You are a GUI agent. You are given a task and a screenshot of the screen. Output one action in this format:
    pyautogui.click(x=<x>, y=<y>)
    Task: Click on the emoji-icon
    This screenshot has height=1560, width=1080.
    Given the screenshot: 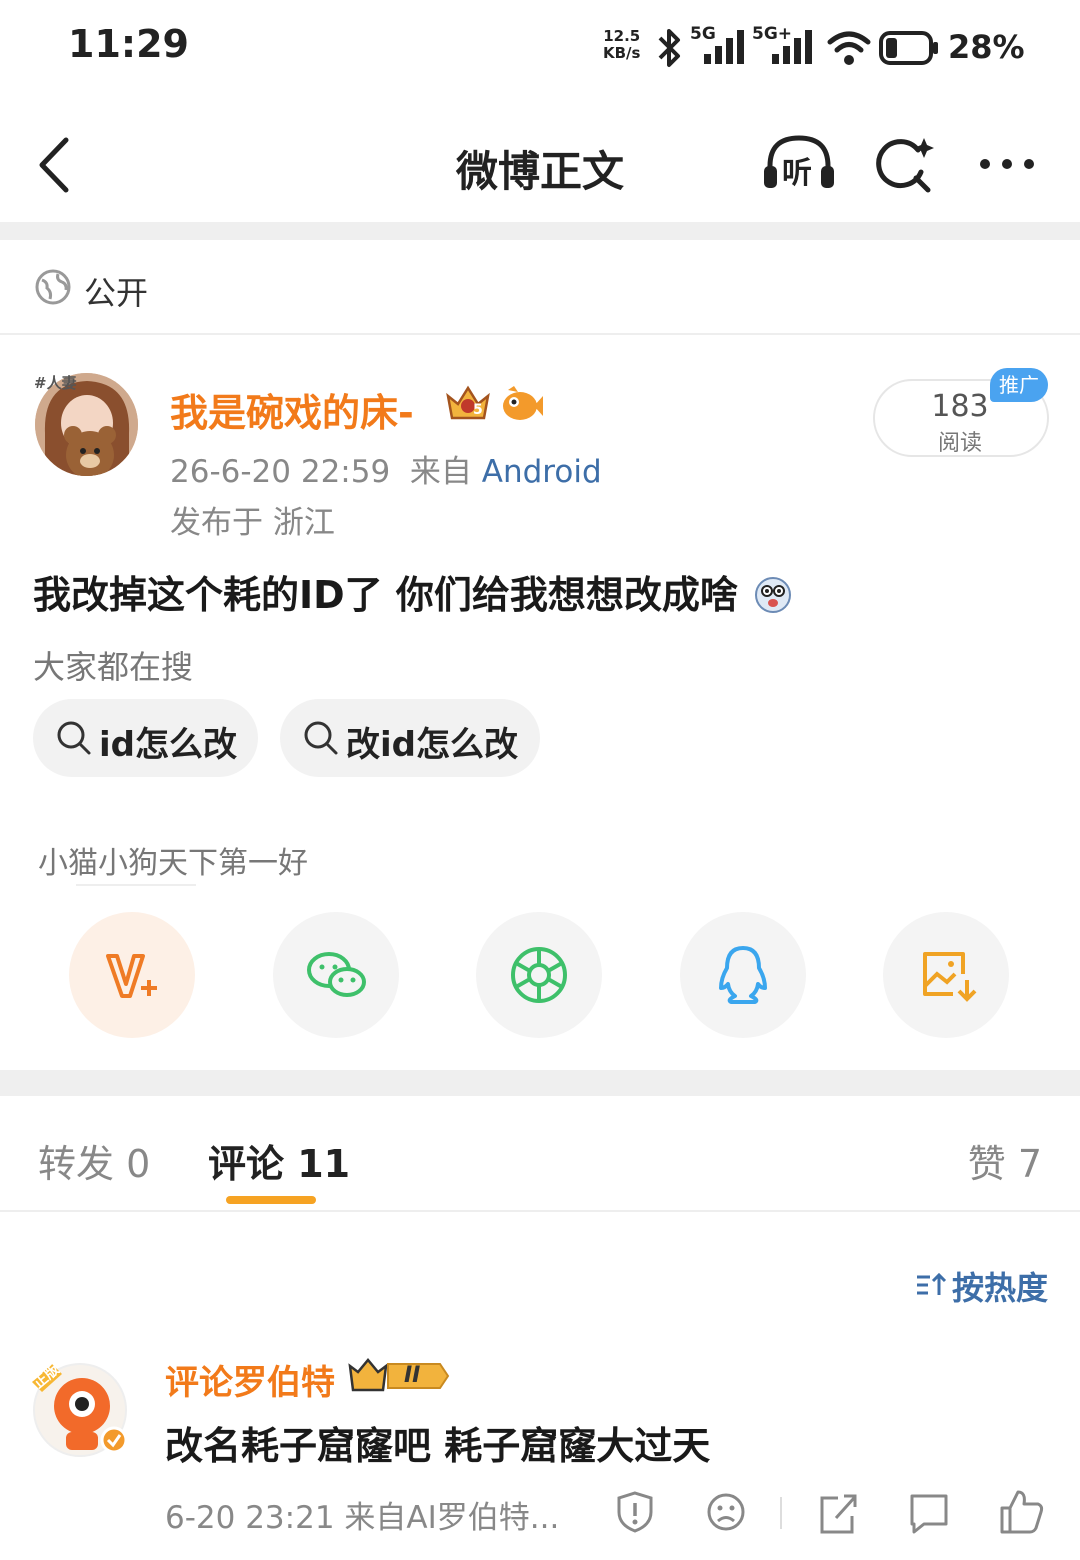 What is the action you would take?
    pyautogui.click(x=773, y=595)
    